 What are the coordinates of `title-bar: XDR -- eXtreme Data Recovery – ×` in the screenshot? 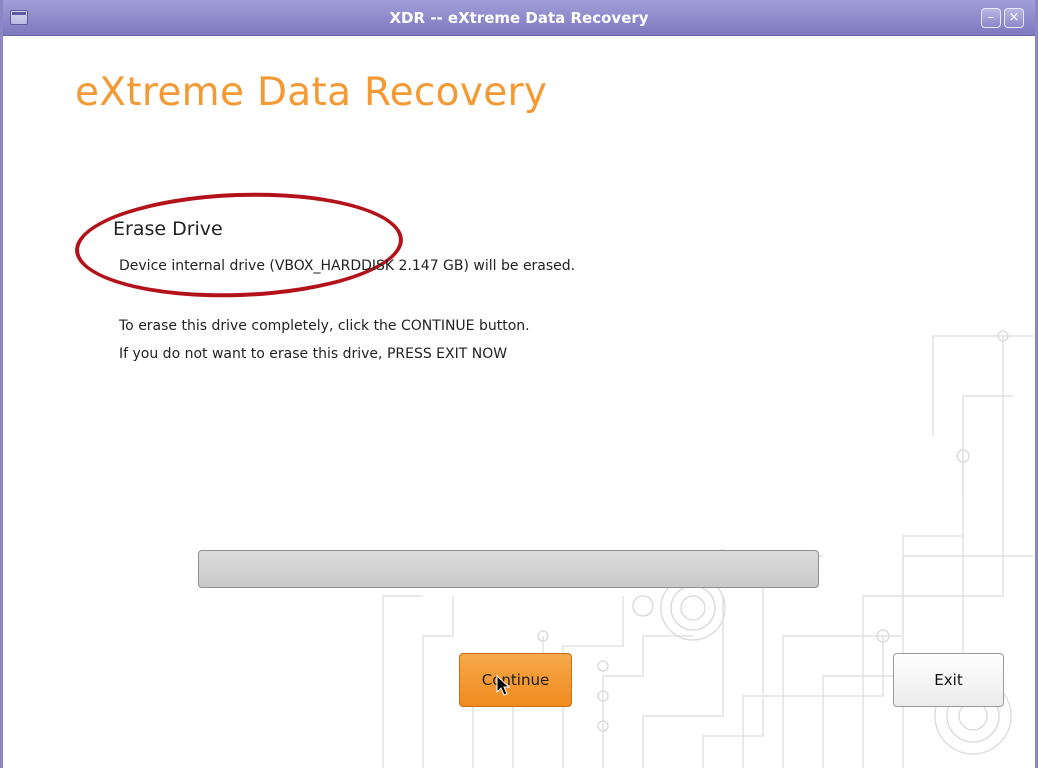 It's located at (519, 18).